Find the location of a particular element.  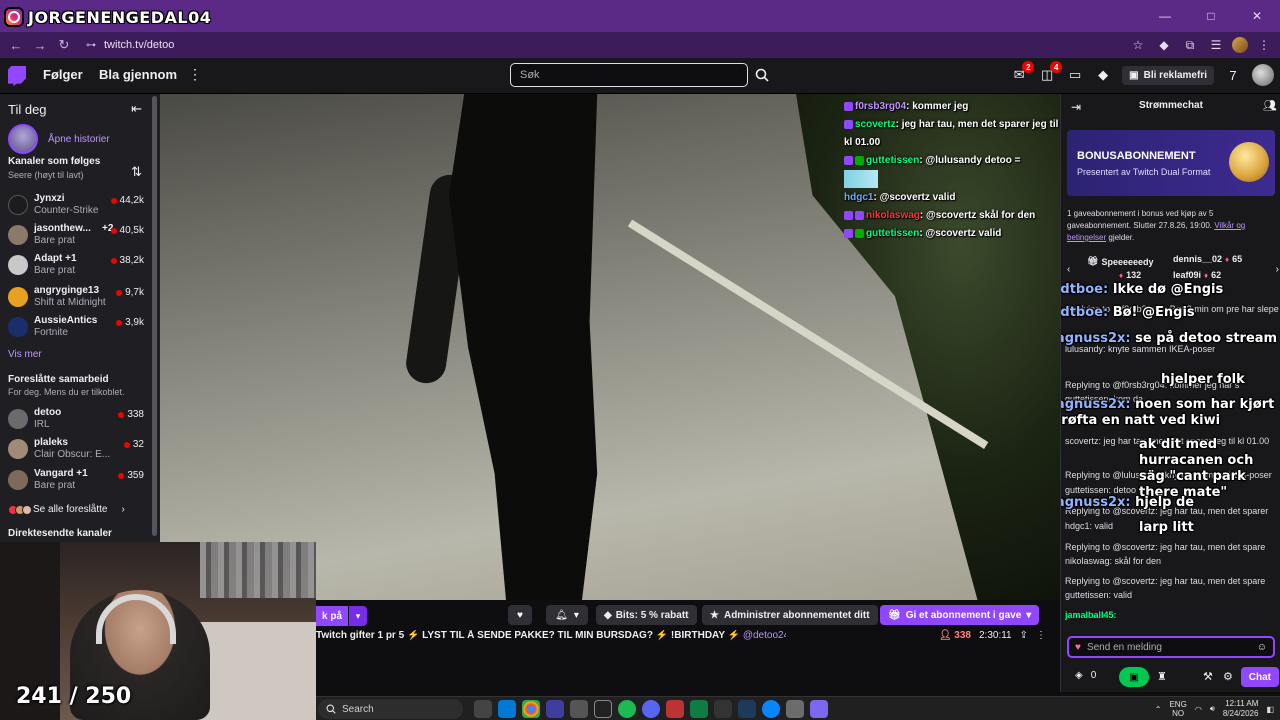

clock: 12:11 AM 8/24/2026 is located at coordinates (1241, 709).